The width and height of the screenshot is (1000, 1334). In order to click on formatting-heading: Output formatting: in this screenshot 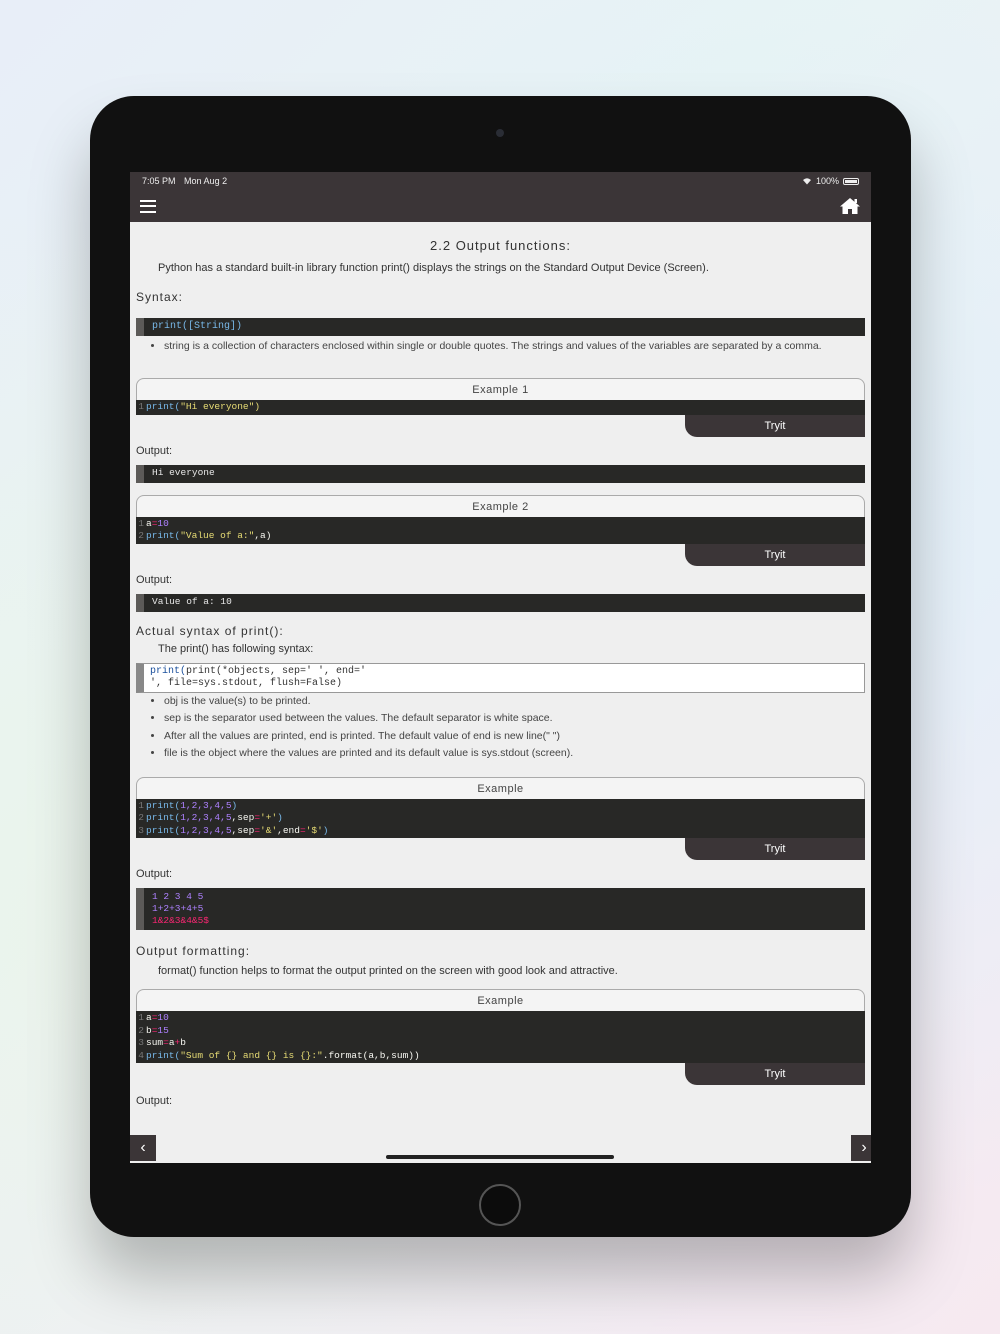, I will do `click(193, 951)`.